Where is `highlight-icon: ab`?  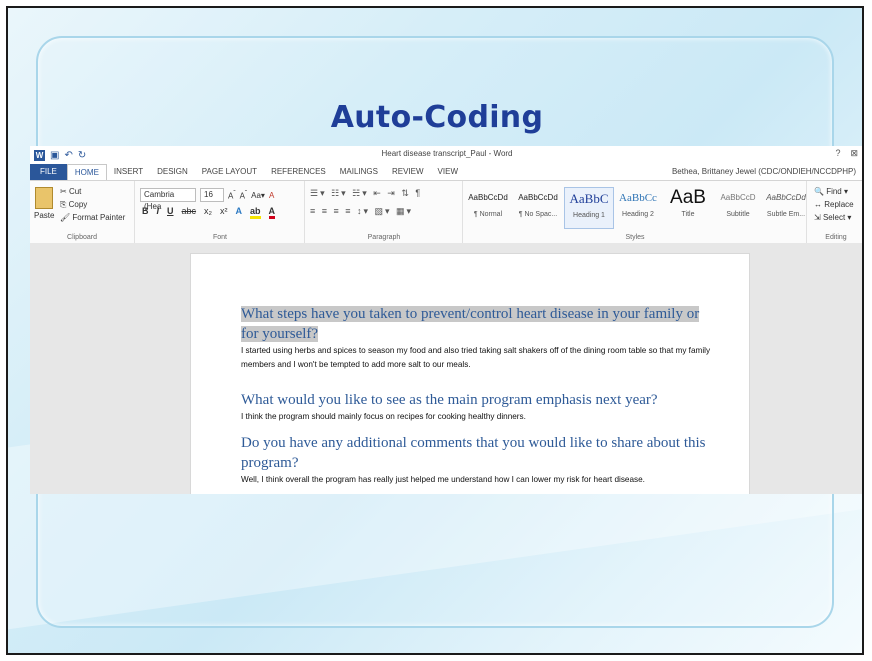
highlight-icon: ab is located at coordinates (255, 212).